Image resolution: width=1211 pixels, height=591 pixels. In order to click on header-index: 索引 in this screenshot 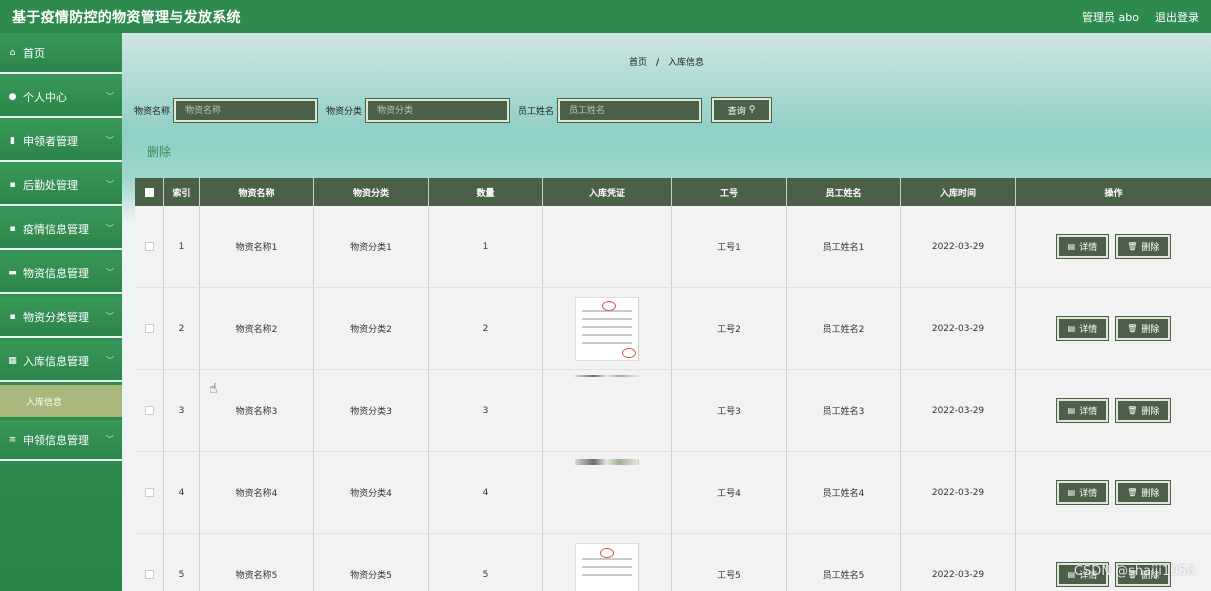, I will do `click(182, 192)`.